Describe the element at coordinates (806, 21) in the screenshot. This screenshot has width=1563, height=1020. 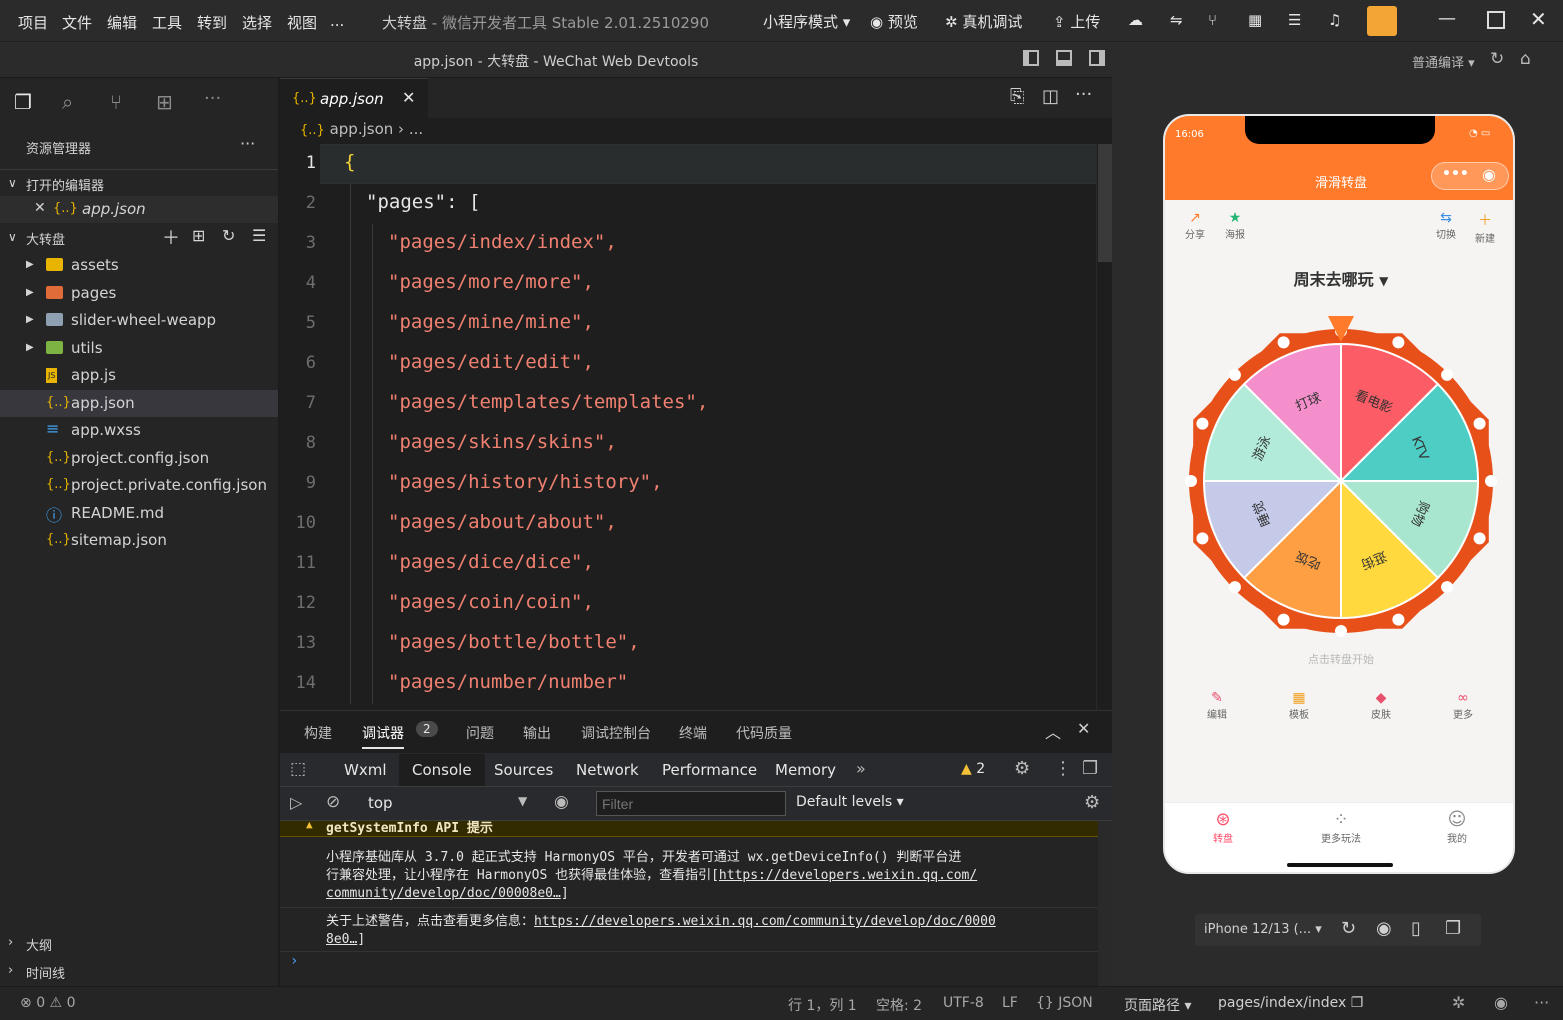
I see `mode-dropdown: 小程序模式 ▾` at that location.